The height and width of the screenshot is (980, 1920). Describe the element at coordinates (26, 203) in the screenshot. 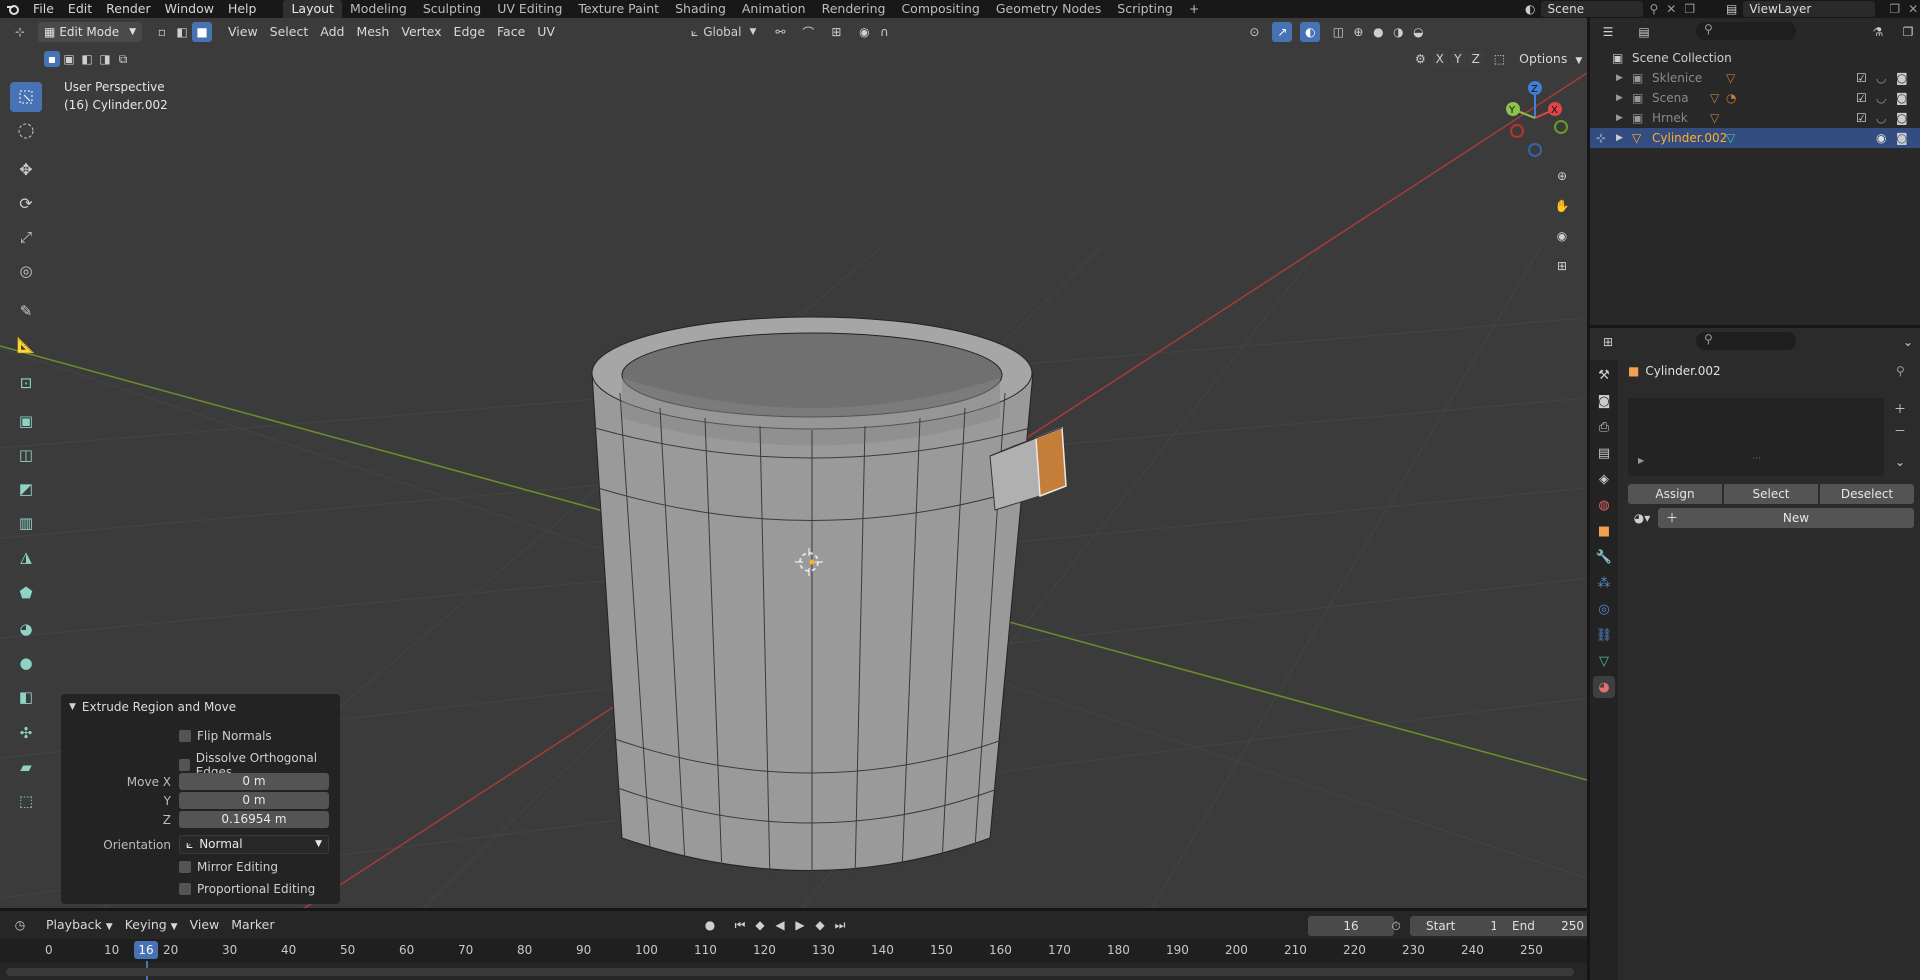

I see `rotate-tool: ⟳` at that location.